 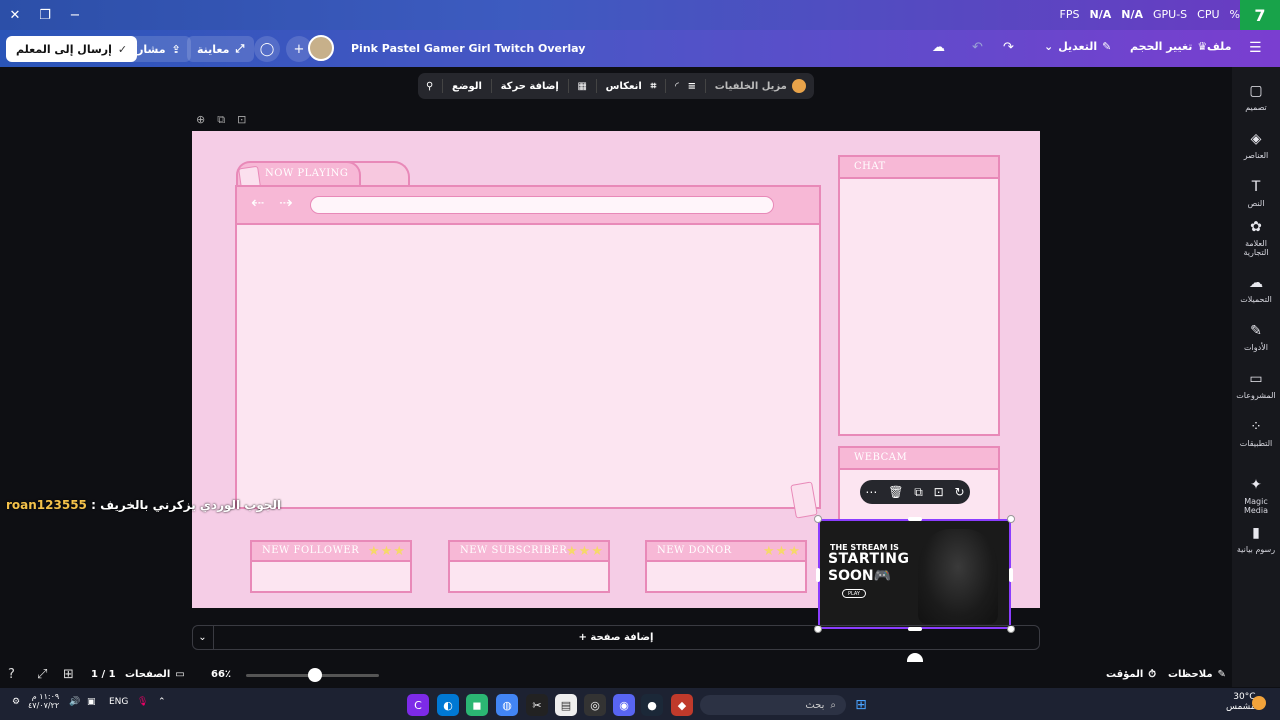 I want to click on pages-button: الصفحات ▭, so click(x=155, y=674).